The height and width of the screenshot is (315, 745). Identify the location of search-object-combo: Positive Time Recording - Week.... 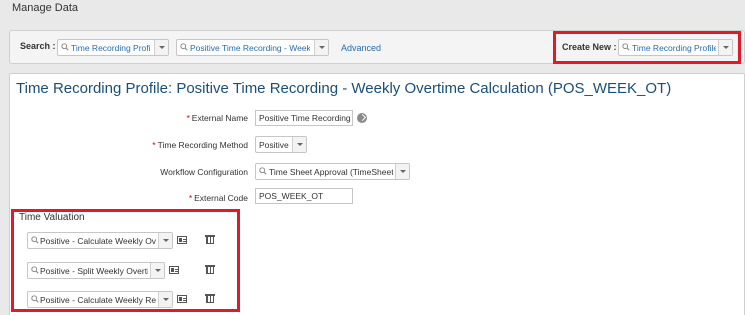
(252, 47).